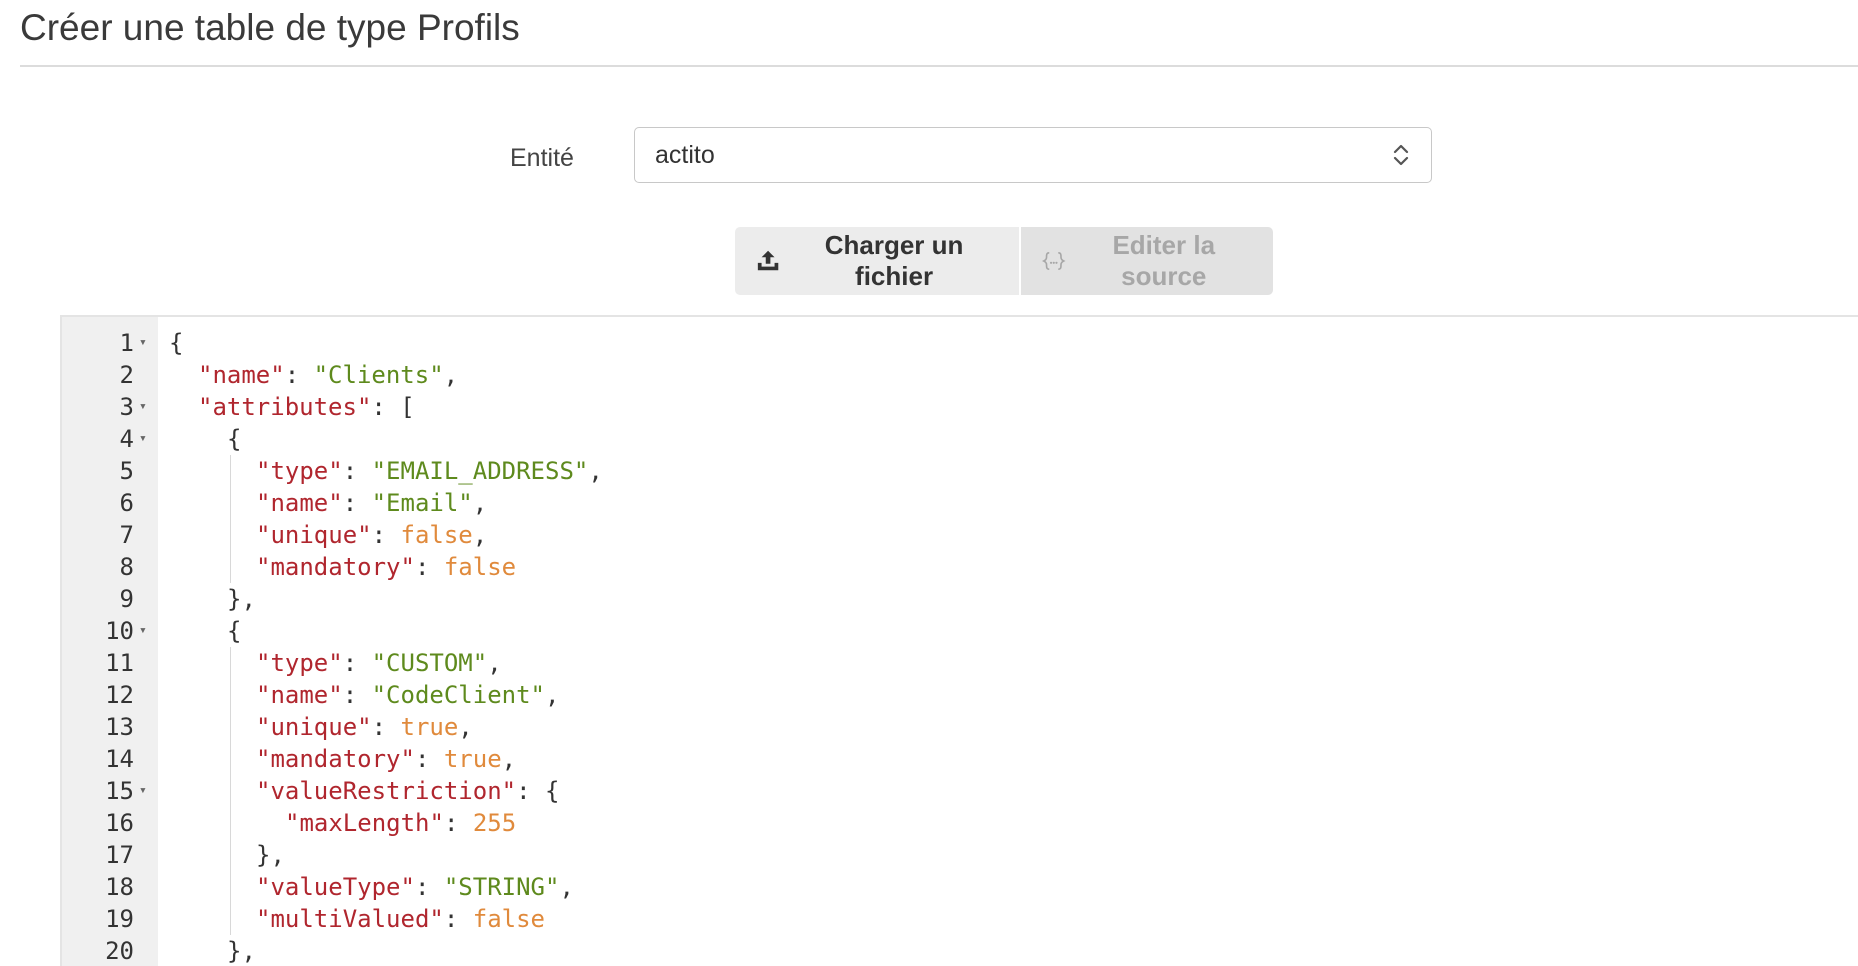 The height and width of the screenshot is (966, 1858). What do you see at coordinates (126, 375) in the screenshot?
I see `line-number: 2` at bounding box center [126, 375].